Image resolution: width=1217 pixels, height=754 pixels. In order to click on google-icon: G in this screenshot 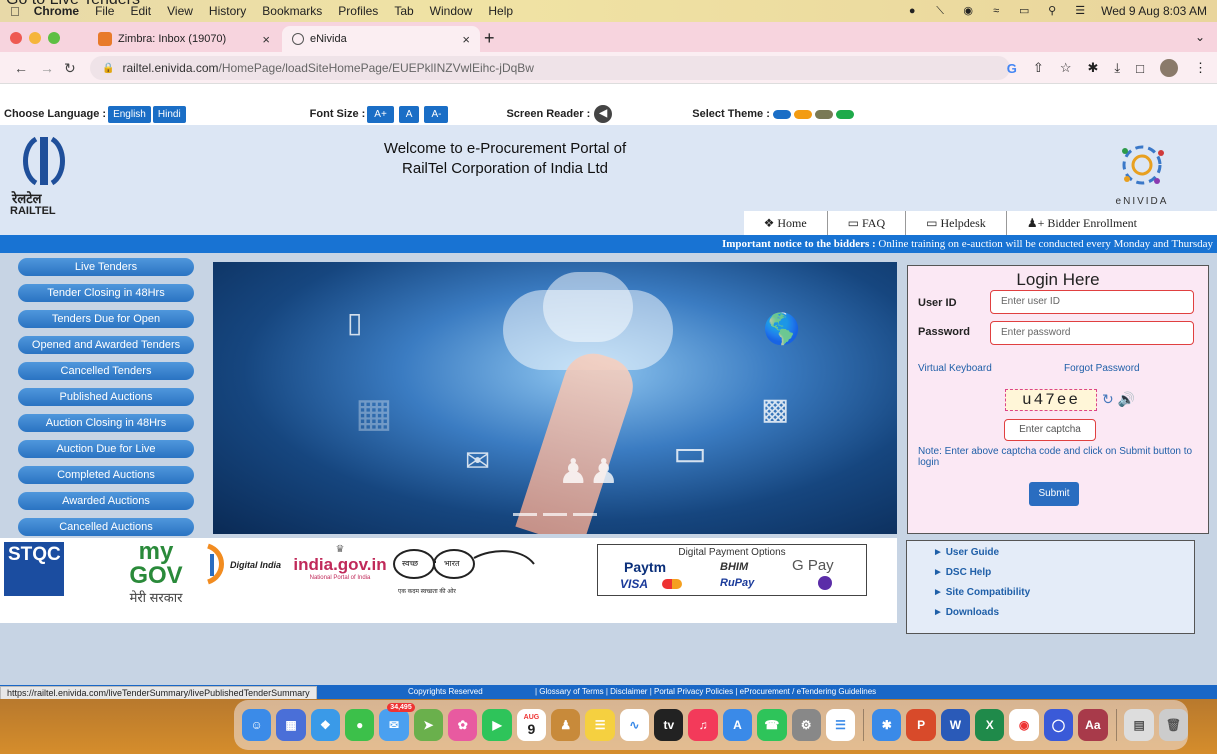, I will do `click(1012, 68)`.